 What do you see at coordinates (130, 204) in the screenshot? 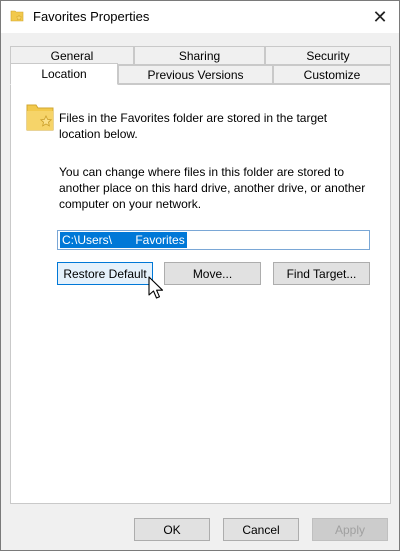
I see `description-line-3: computer on your network.` at bounding box center [130, 204].